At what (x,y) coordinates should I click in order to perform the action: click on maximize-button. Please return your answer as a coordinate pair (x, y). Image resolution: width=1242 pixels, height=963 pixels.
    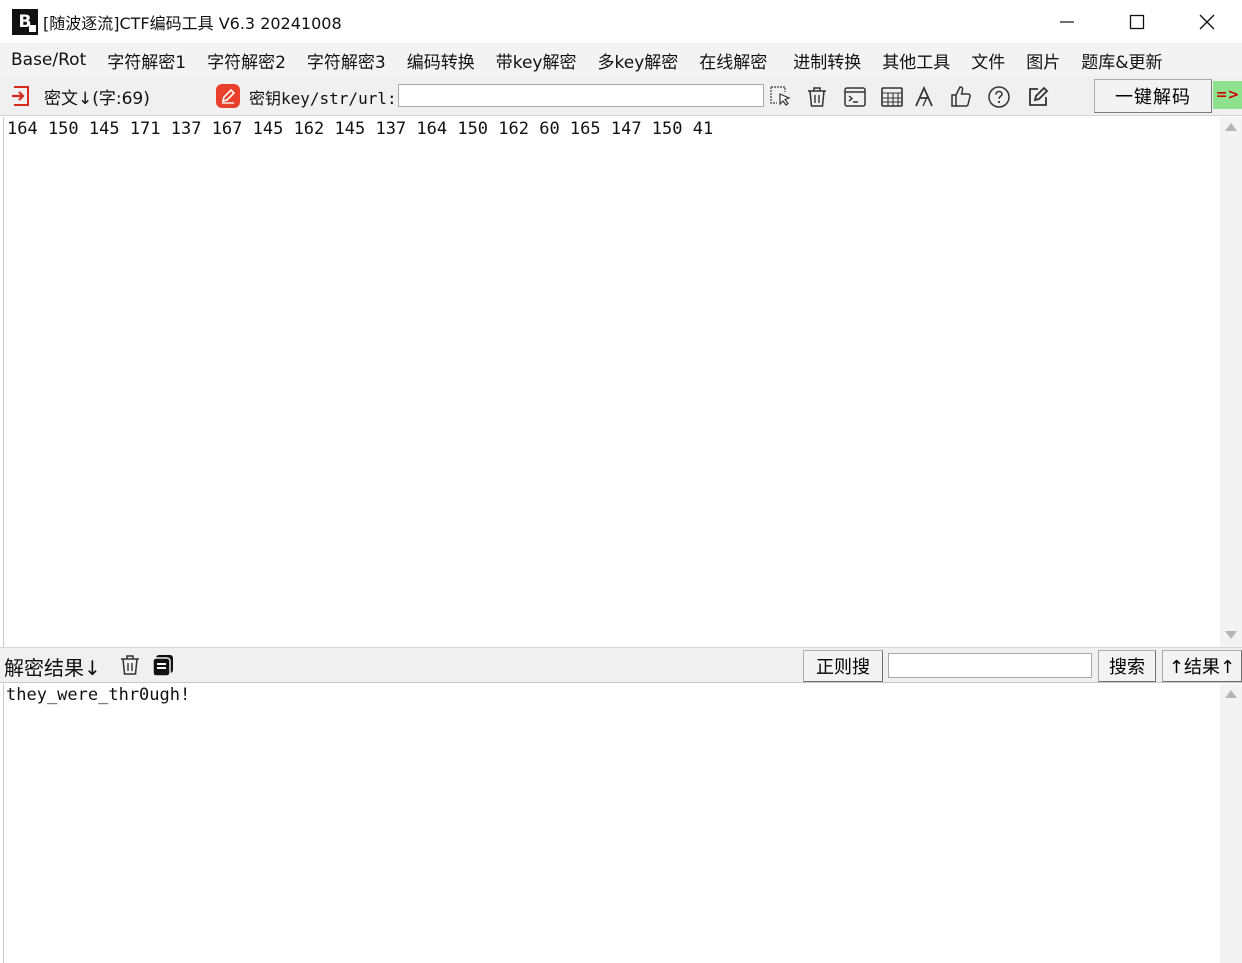
    Looking at the image, I should click on (1137, 22).